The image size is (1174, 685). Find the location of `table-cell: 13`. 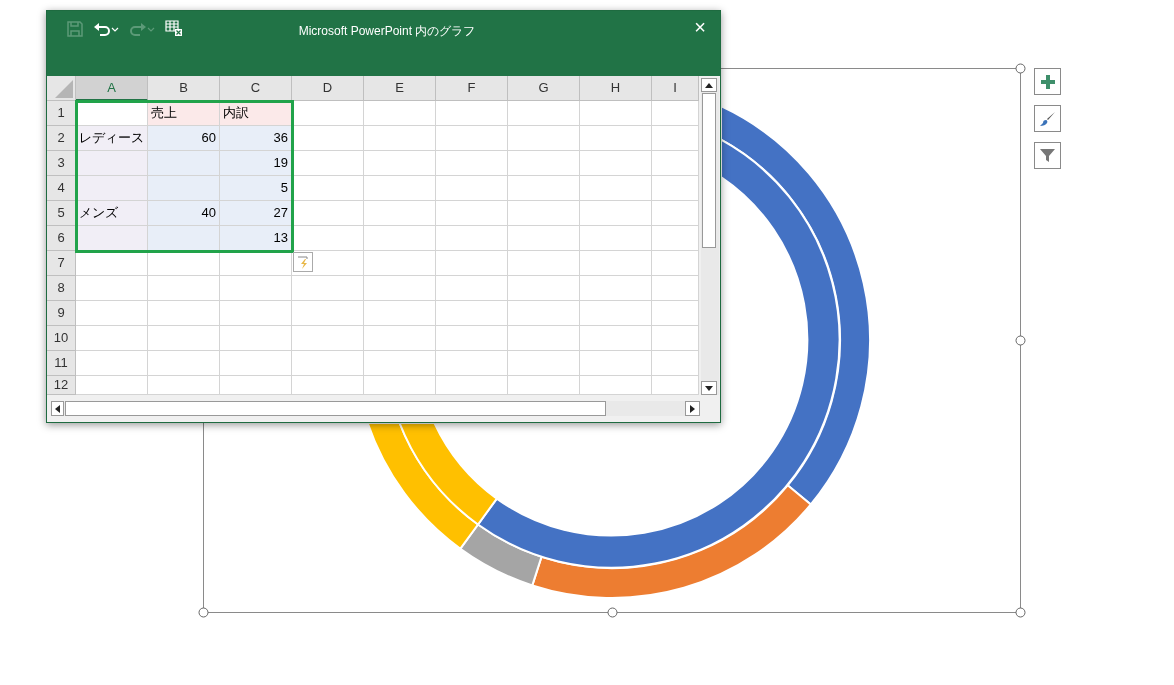

table-cell: 13 is located at coordinates (256, 238).